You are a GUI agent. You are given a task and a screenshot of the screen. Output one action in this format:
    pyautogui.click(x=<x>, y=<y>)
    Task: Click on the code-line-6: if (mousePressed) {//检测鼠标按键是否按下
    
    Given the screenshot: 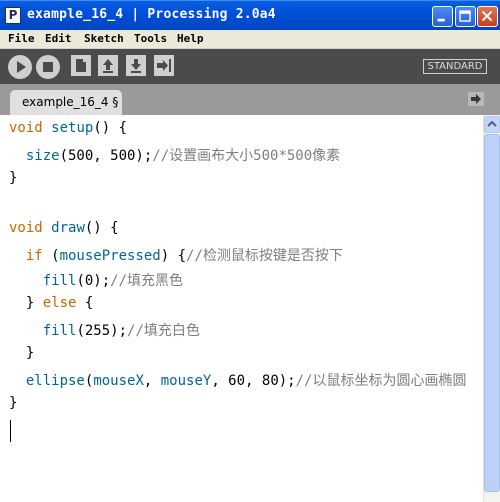 What is the action you would take?
    pyautogui.click(x=176, y=255)
    